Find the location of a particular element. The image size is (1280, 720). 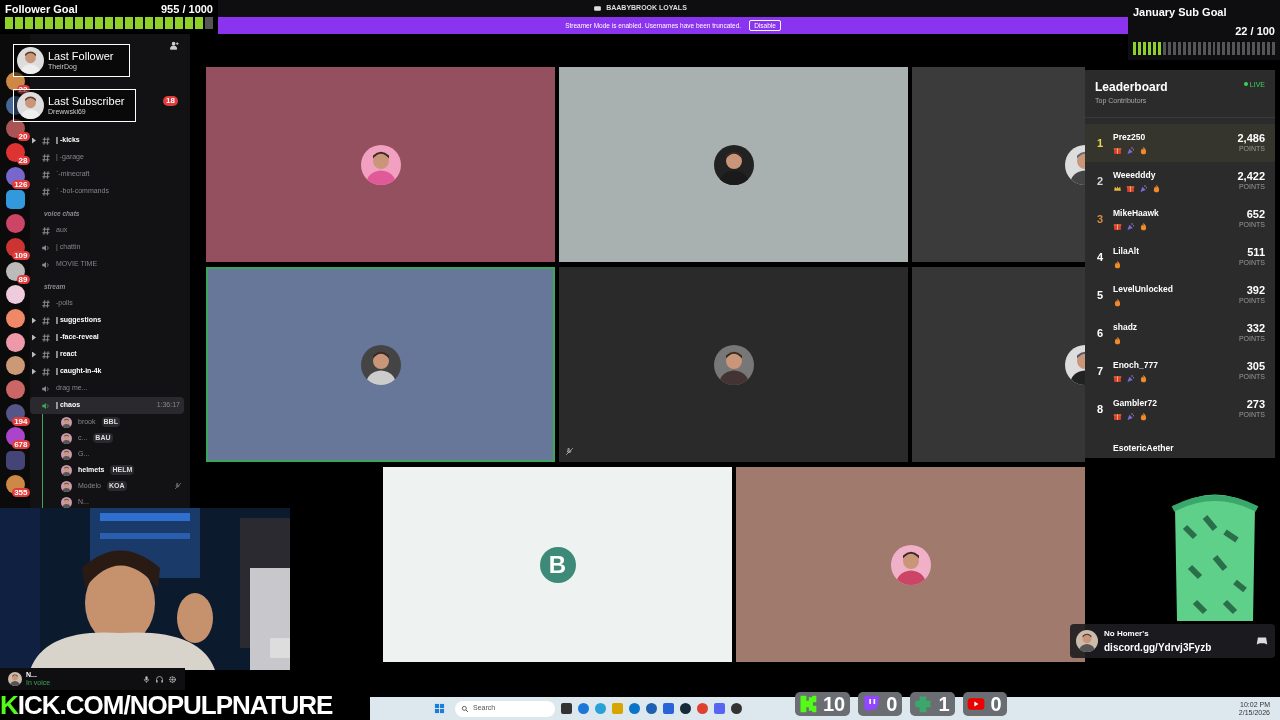

invite-link: discord.gg/Ydrvj3Fyzb is located at coordinates (1176, 647).